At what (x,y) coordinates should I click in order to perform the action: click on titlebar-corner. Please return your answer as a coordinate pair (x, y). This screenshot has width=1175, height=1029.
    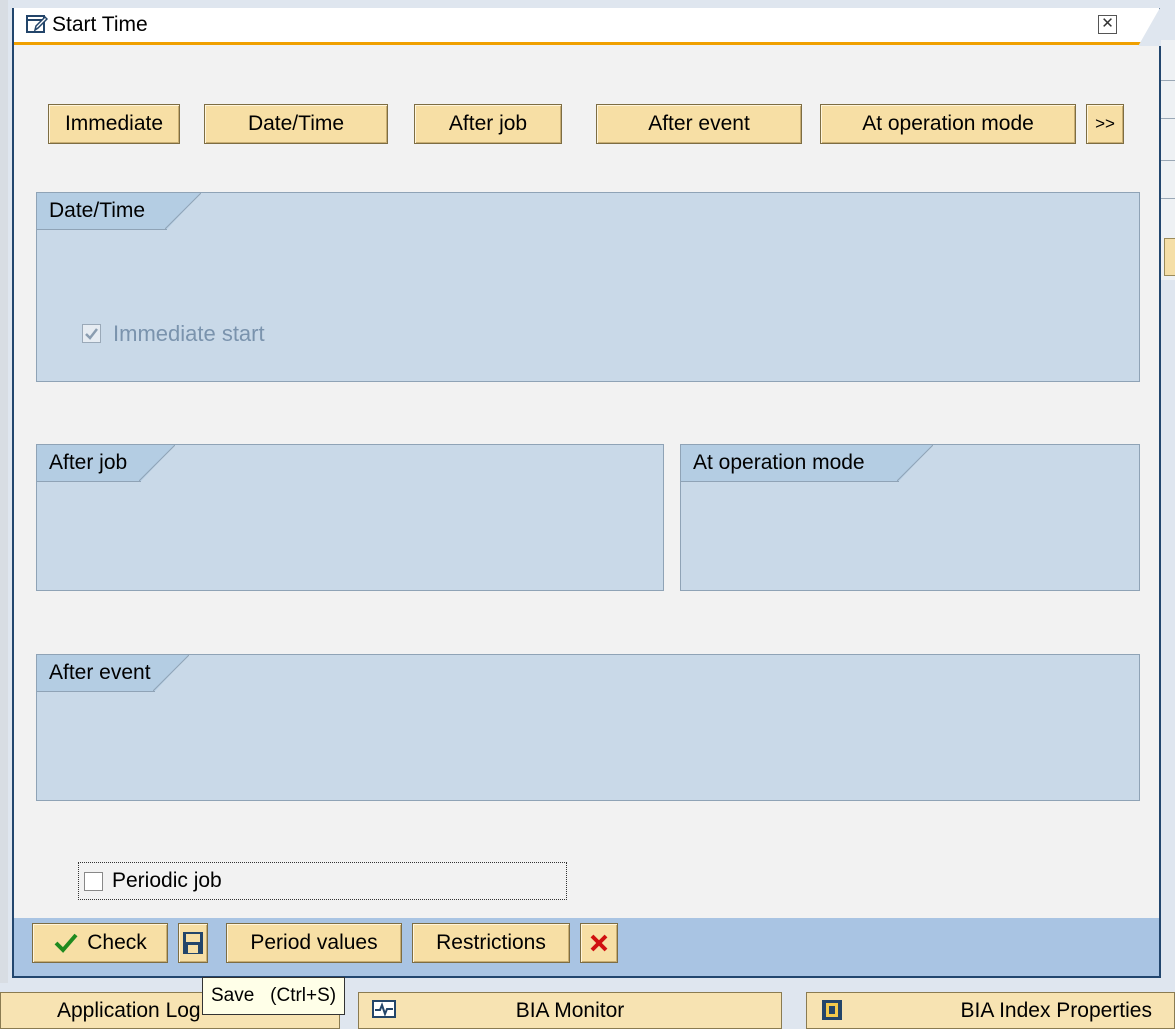
    Looking at the image, I should click on (1142, 26).